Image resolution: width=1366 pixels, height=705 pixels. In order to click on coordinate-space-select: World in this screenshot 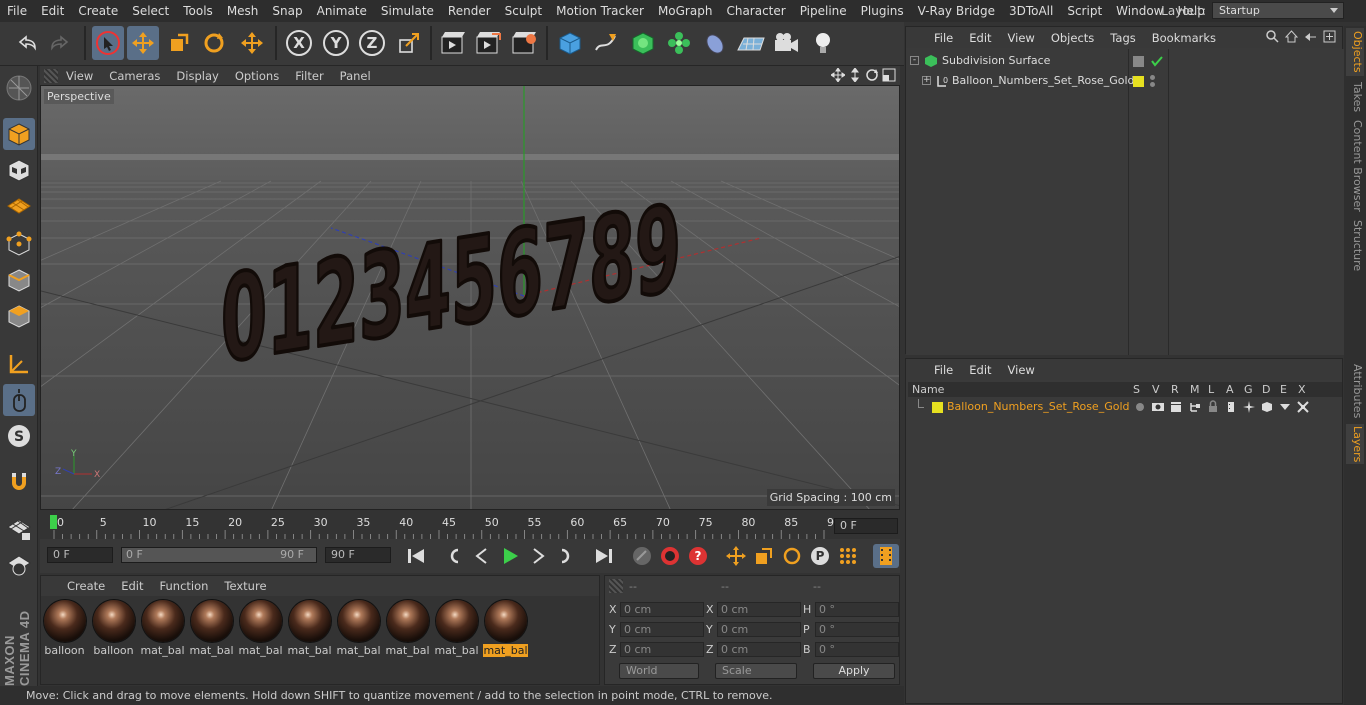, I will do `click(659, 671)`.